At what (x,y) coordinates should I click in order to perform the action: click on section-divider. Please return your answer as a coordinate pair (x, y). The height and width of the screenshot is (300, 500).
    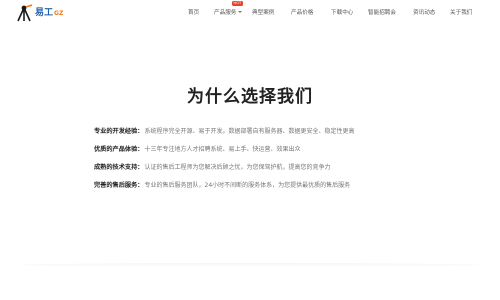
    Looking at the image, I should click on (250, 265).